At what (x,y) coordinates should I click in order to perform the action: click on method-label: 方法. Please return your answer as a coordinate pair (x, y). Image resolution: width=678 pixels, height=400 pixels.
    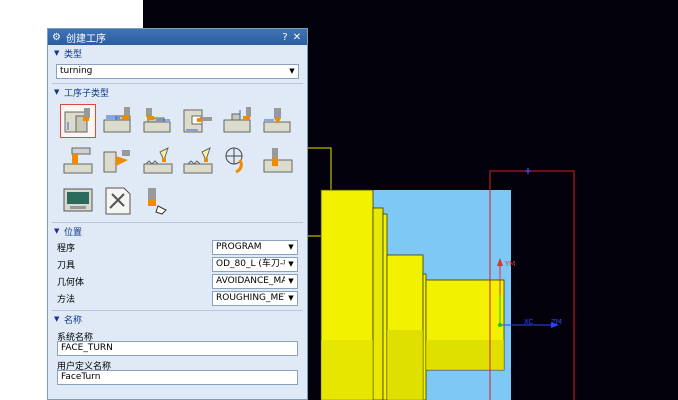
    Looking at the image, I should click on (66, 300).